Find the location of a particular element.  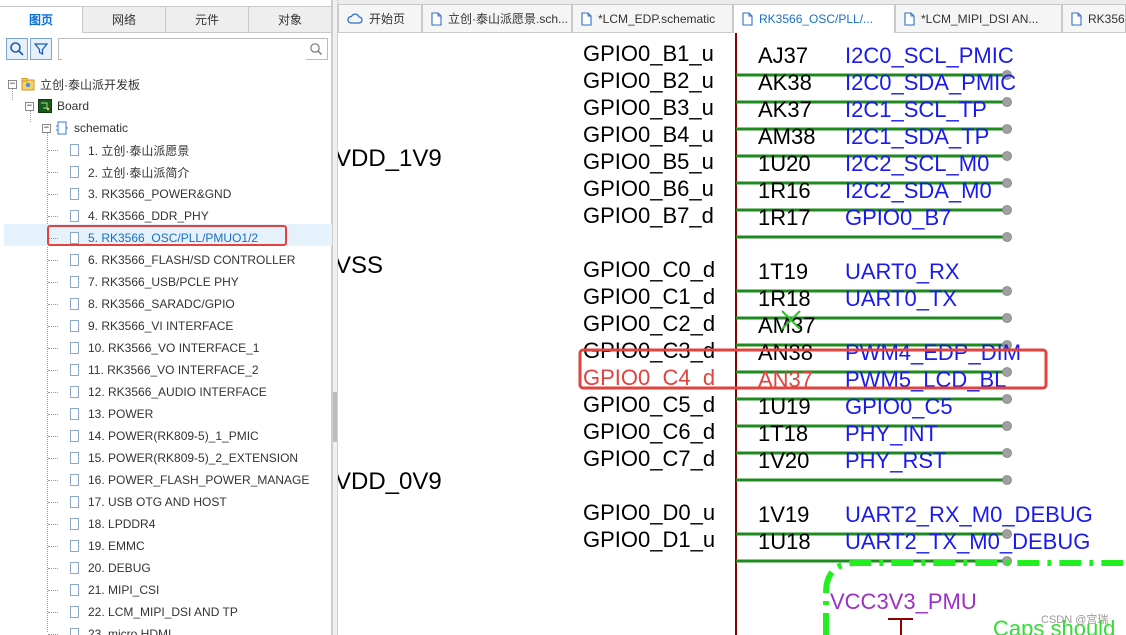

page-item: 4. RK3566_DDR_PHY is located at coordinates (128, 216).